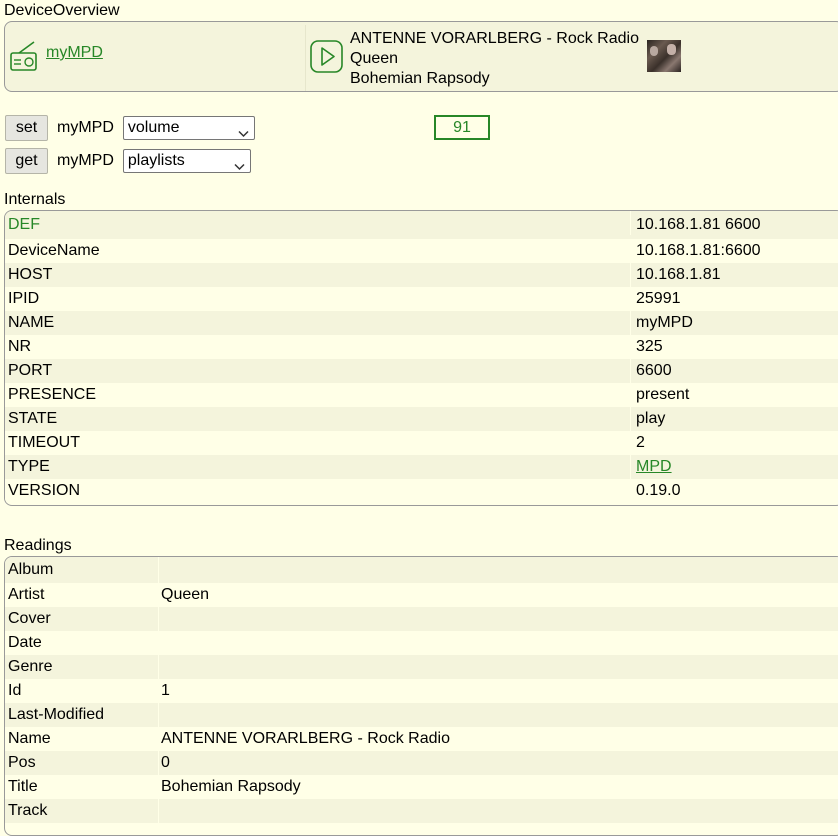 The width and height of the screenshot is (838, 836). Describe the element at coordinates (421, 251) in the screenshot. I see `table-row: DeviceName 10.168.1.81:6600` at that location.